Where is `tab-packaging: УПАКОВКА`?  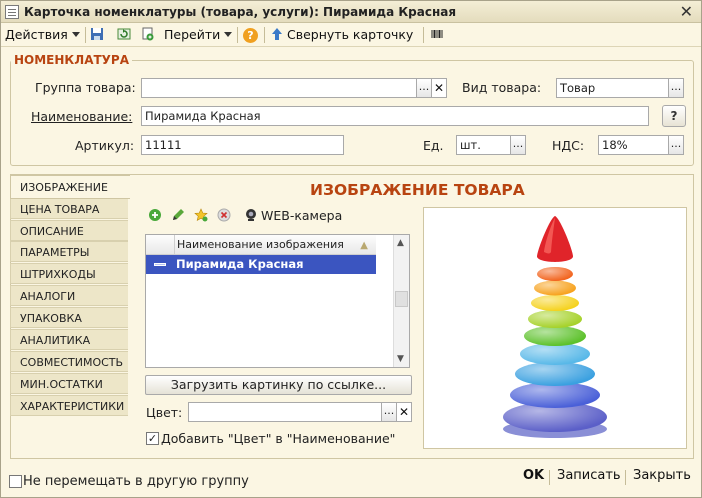 tab-packaging: УПАКОВКА is located at coordinates (69, 317).